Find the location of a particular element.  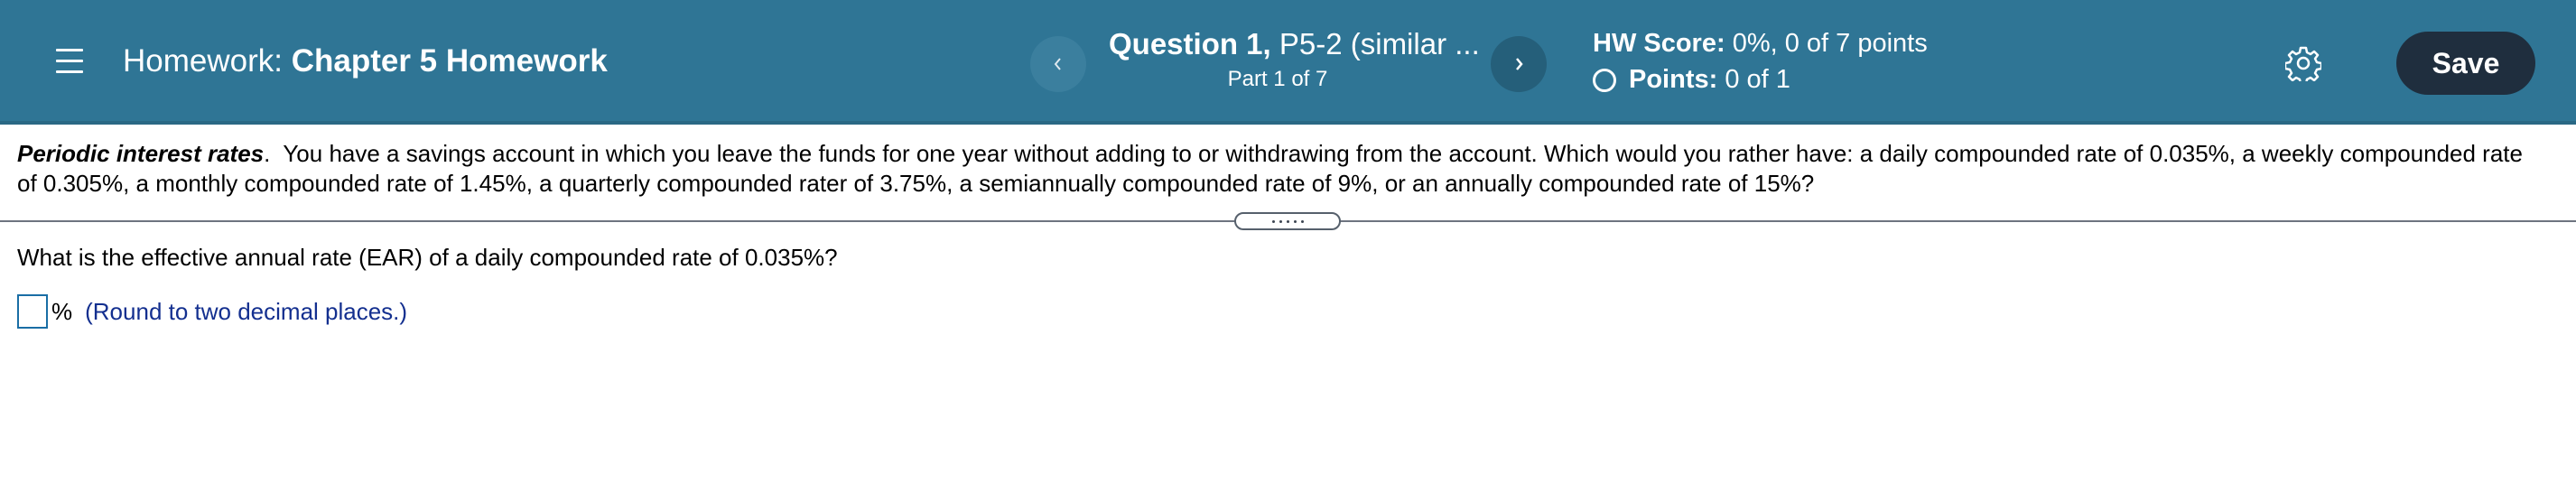

homework-title: Homework: Chapter 5 Homework is located at coordinates (365, 61).